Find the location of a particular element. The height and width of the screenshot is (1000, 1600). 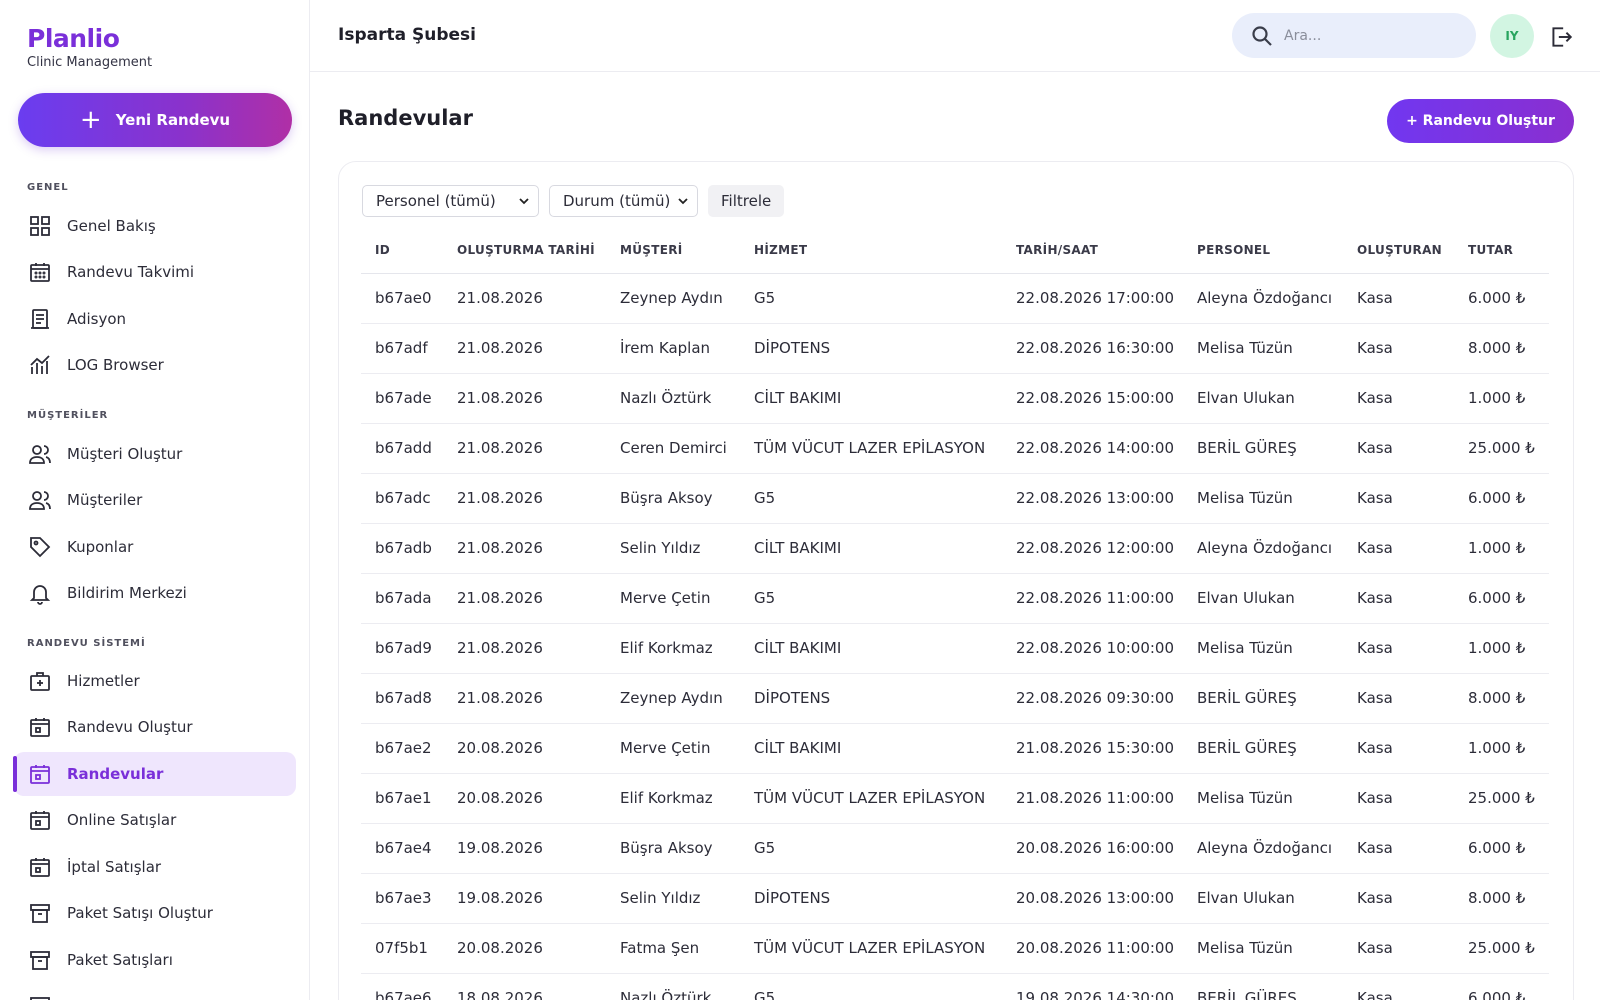

sidebar-item-bildirim-merkezi: Bildirim Merkezi is located at coordinates (155, 593).